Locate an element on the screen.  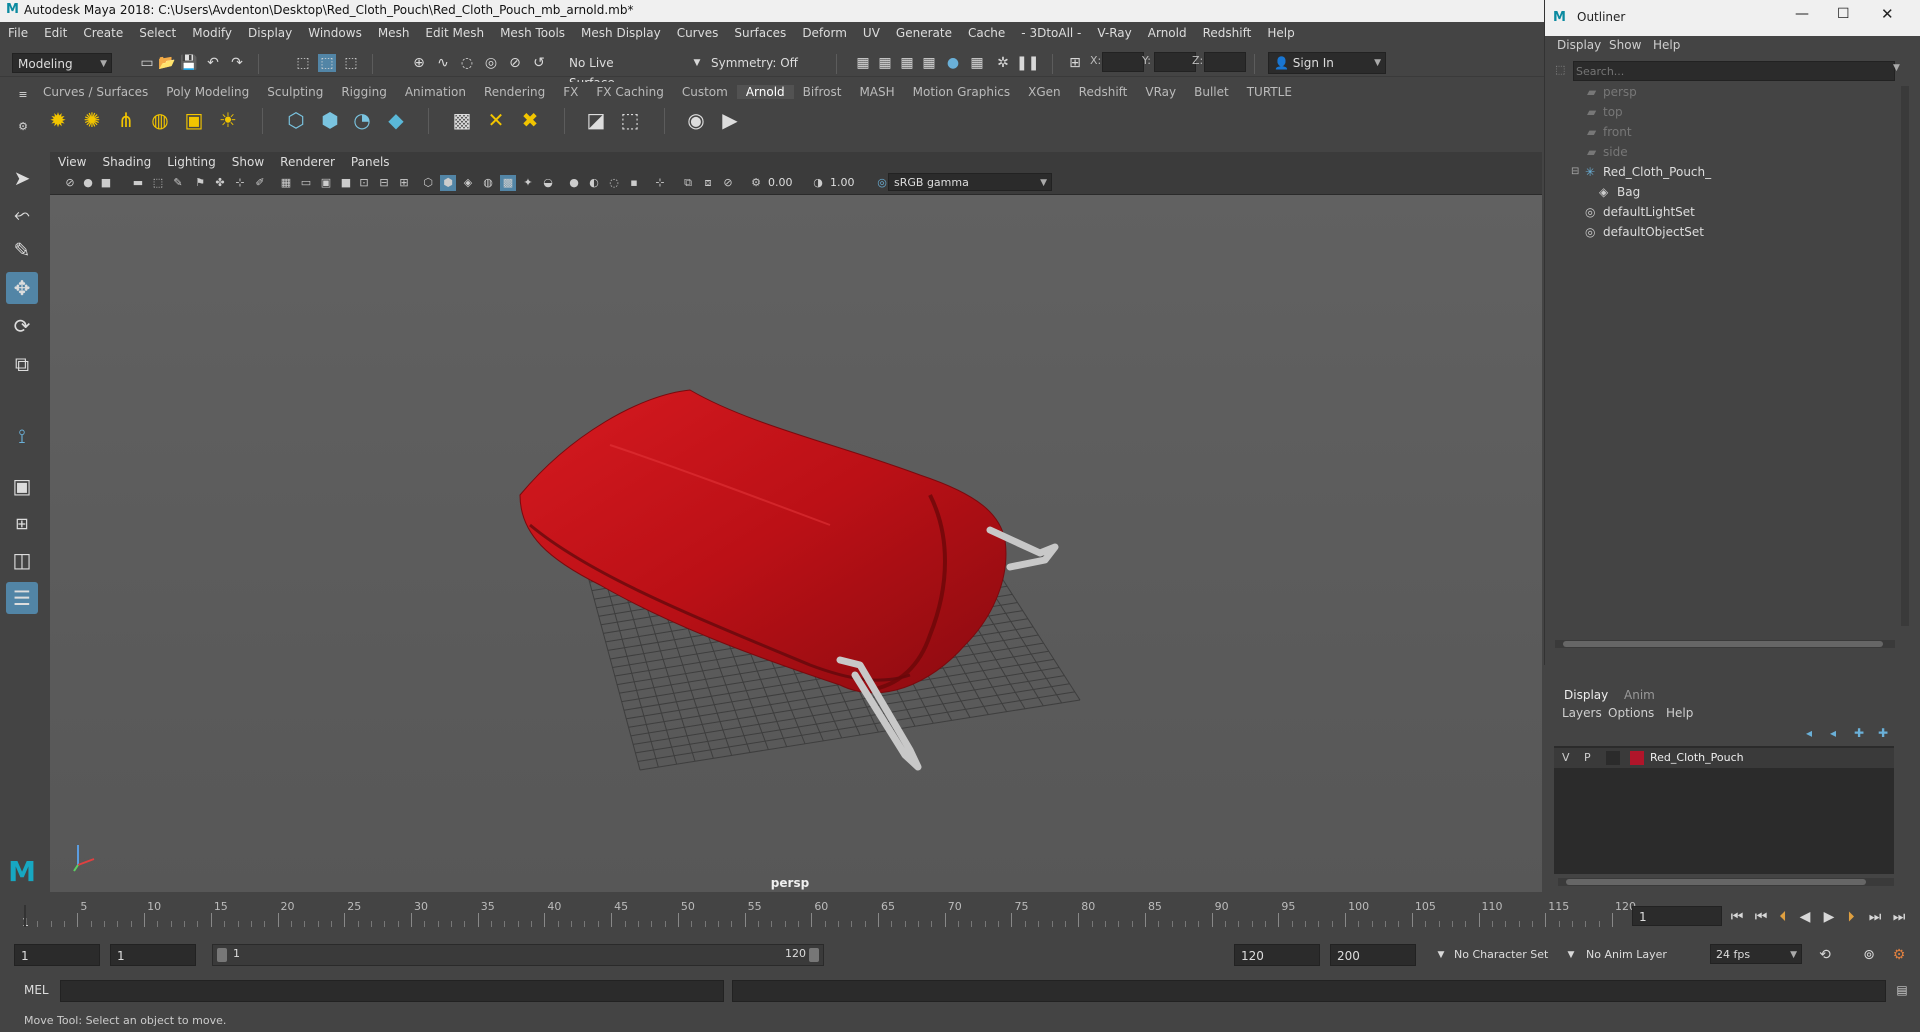
gamma-icon: ◑ is located at coordinates (818, 183).